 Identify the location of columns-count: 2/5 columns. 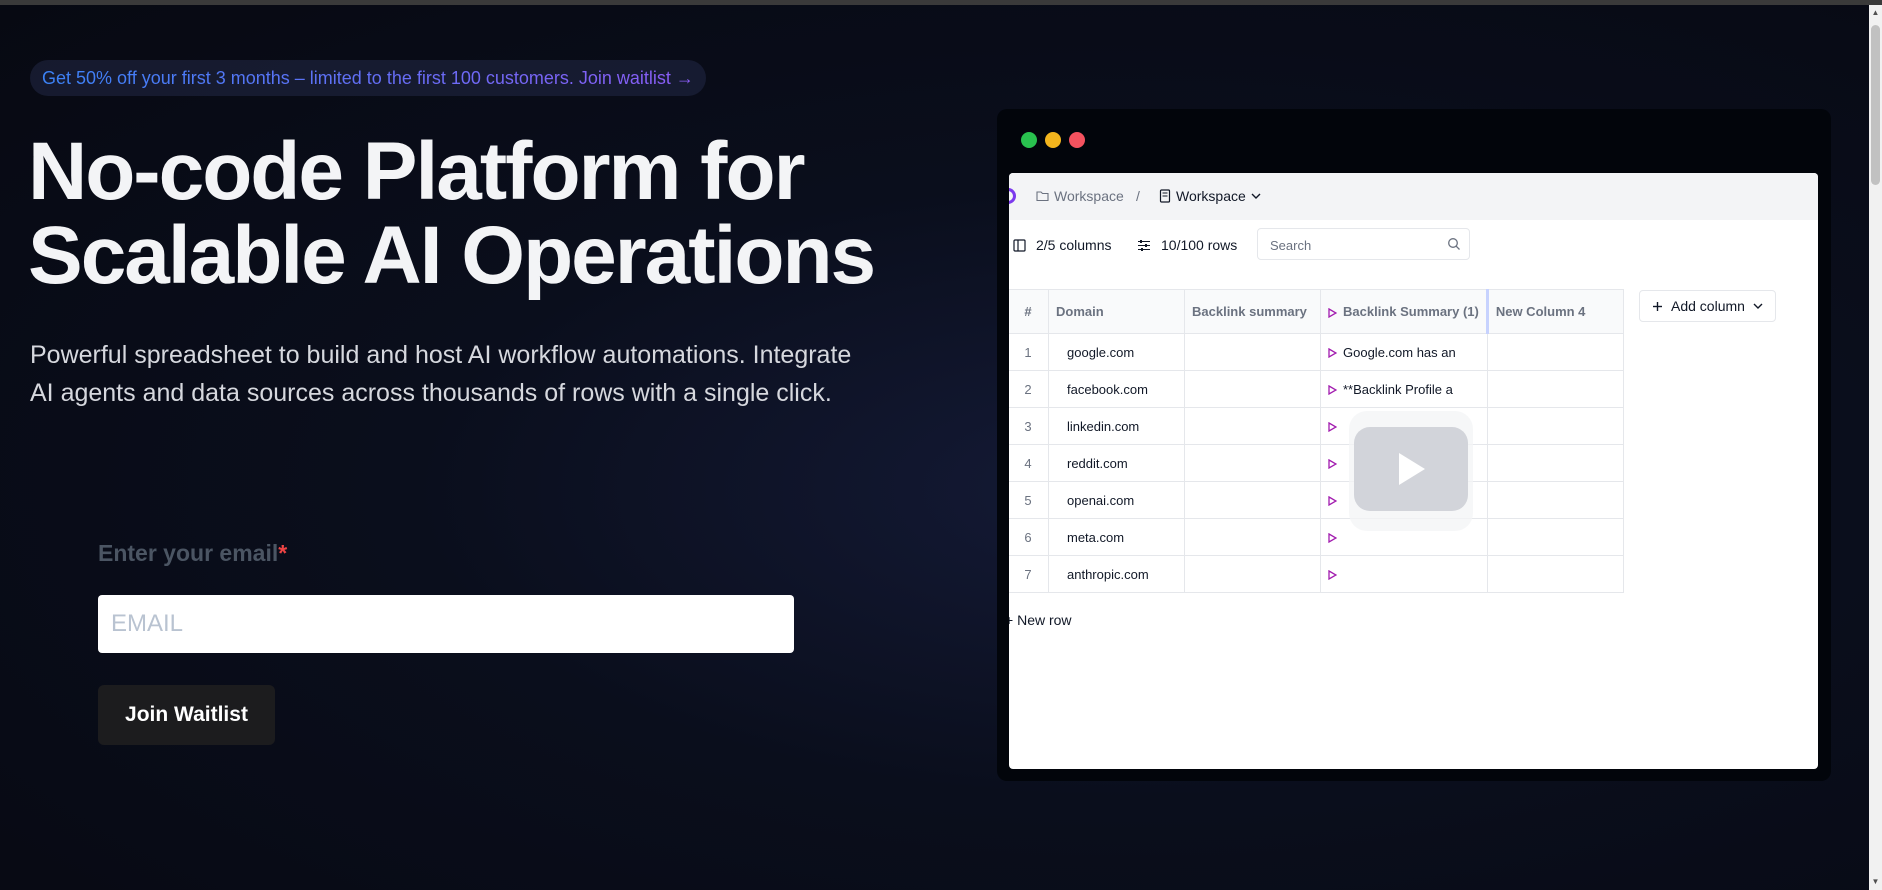
(1074, 245).